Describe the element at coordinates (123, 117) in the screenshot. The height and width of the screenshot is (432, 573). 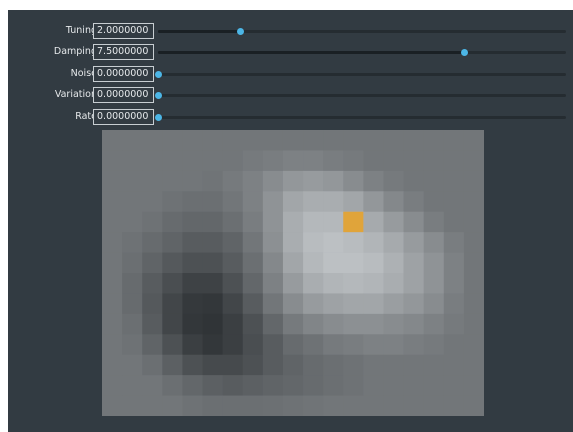
I see `rate-field` at that location.